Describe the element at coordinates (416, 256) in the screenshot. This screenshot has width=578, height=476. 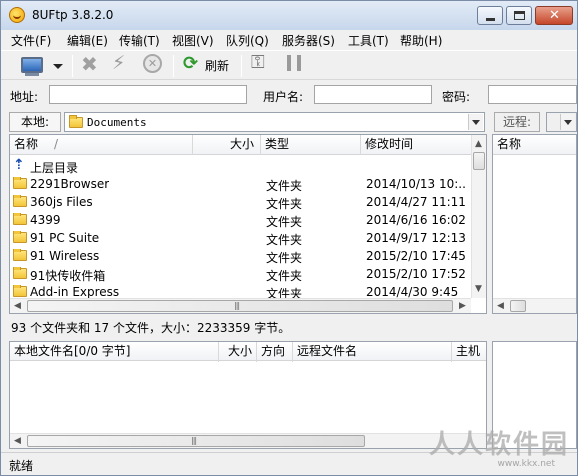
I see `file-modified: 2015/2/10 17:45` at that location.